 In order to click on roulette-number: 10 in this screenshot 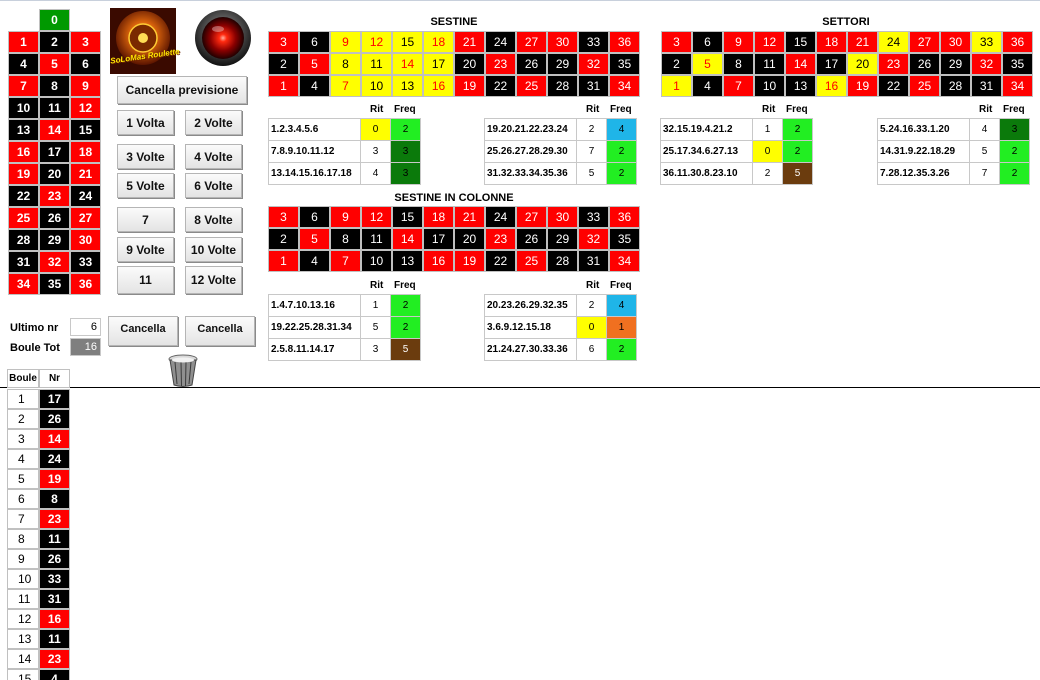, I will do `click(23, 108)`.